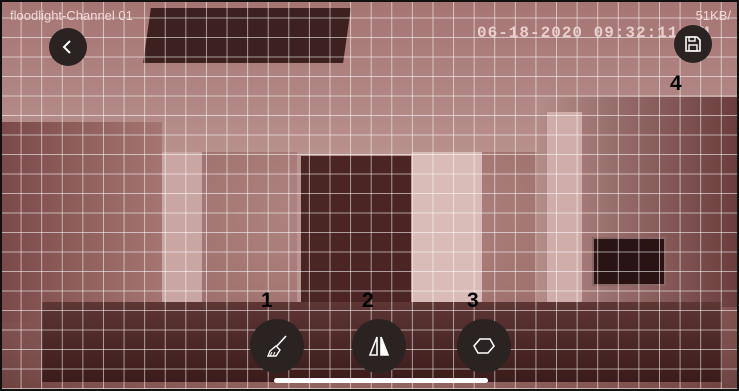 The width and height of the screenshot is (739, 391). What do you see at coordinates (713, 15) in the screenshot?
I see `bitrate-label: 51KB/` at bounding box center [713, 15].